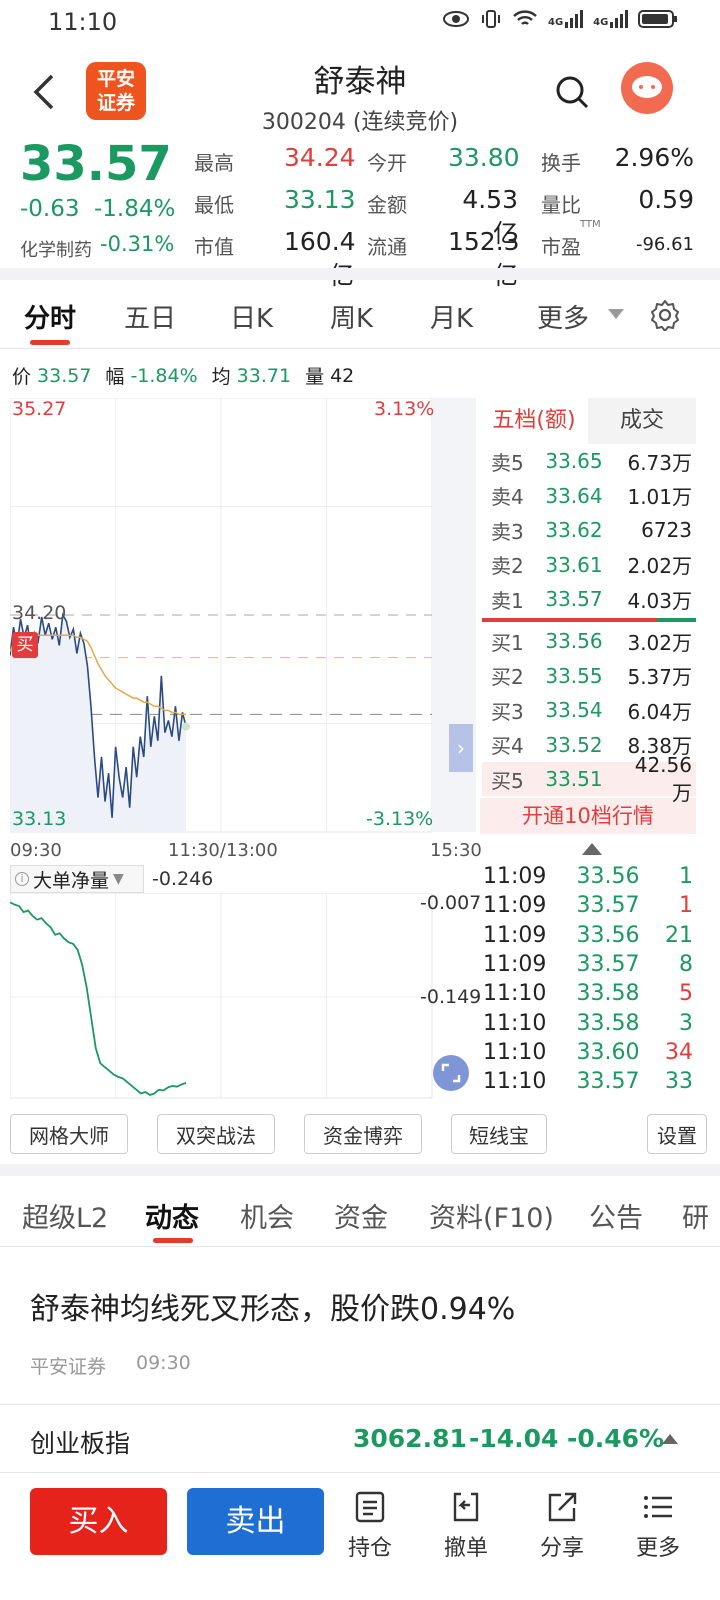 This screenshot has height=1600, width=720. Describe the element at coordinates (360, 82) in the screenshot. I see `stock-name: 舒泰神` at that location.